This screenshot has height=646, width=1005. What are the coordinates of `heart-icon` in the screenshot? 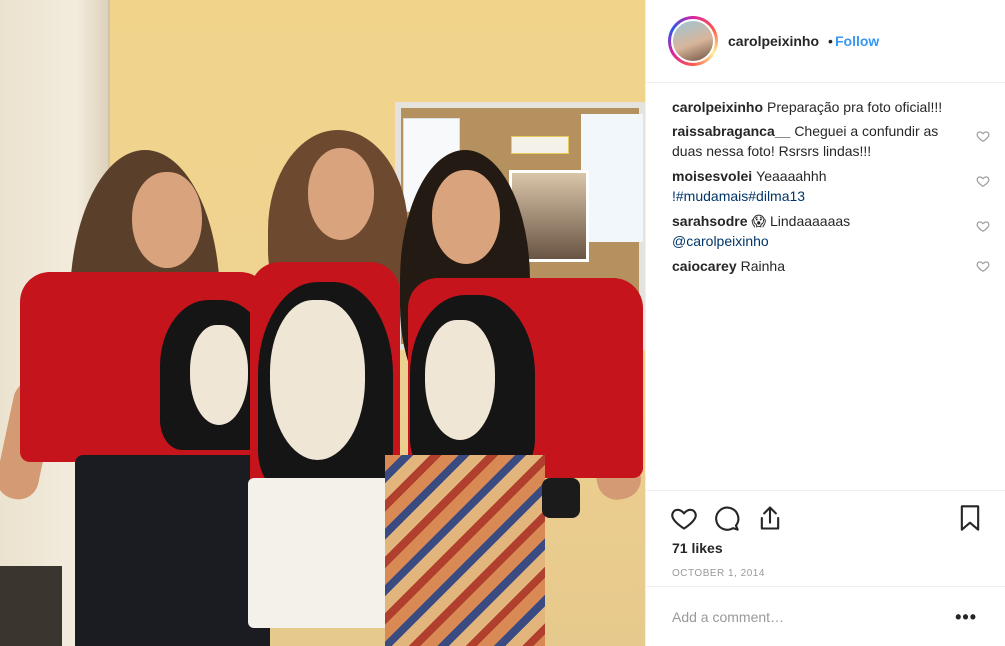 It's located at (684, 518).